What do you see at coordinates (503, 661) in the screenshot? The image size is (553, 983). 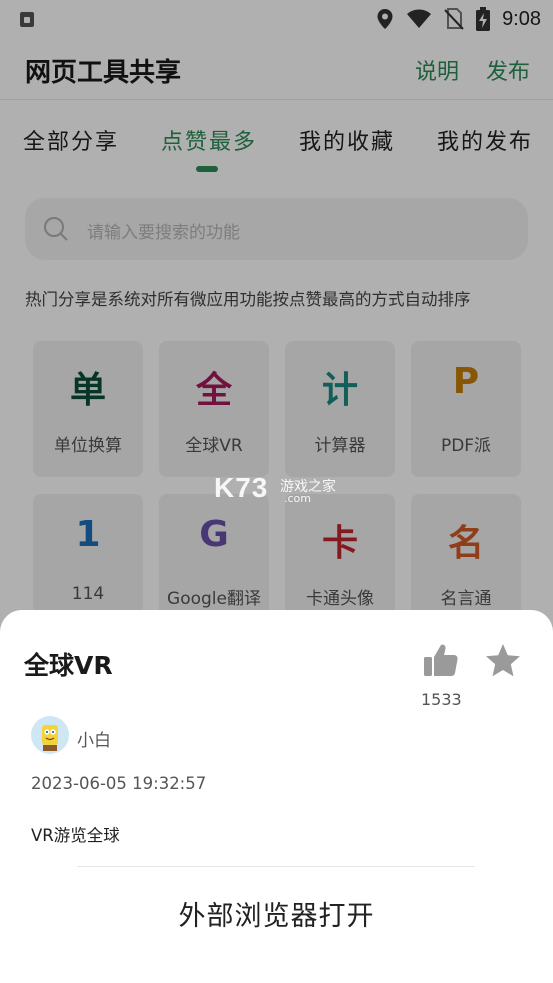 I see `star-icon` at bounding box center [503, 661].